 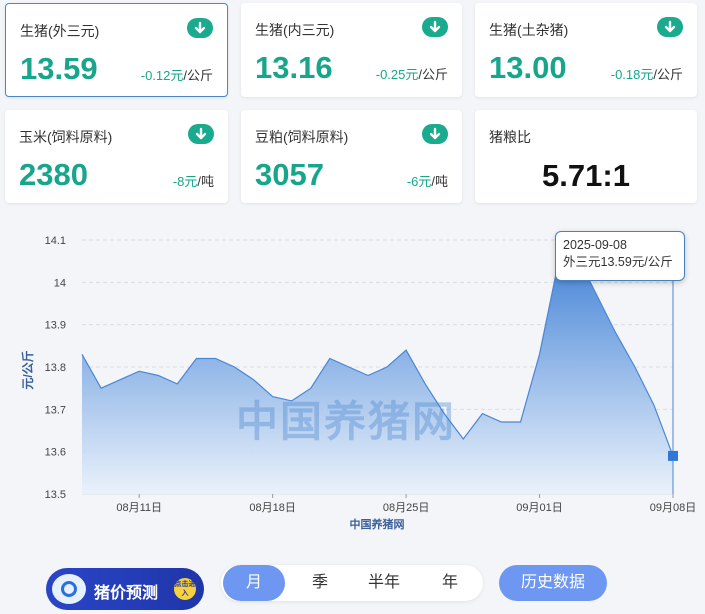 I want to click on period-quarter: 季, so click(x=320, y=583).